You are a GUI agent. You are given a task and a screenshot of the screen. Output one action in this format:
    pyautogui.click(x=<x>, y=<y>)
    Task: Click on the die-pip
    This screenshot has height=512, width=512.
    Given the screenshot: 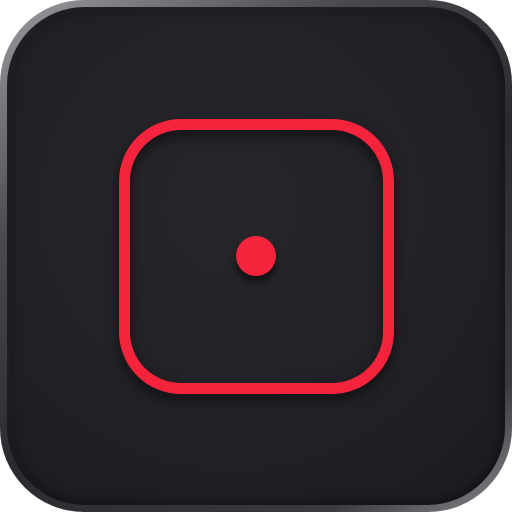 What is the action you would take?
    pyautogui.click(x=256, y=256)
    